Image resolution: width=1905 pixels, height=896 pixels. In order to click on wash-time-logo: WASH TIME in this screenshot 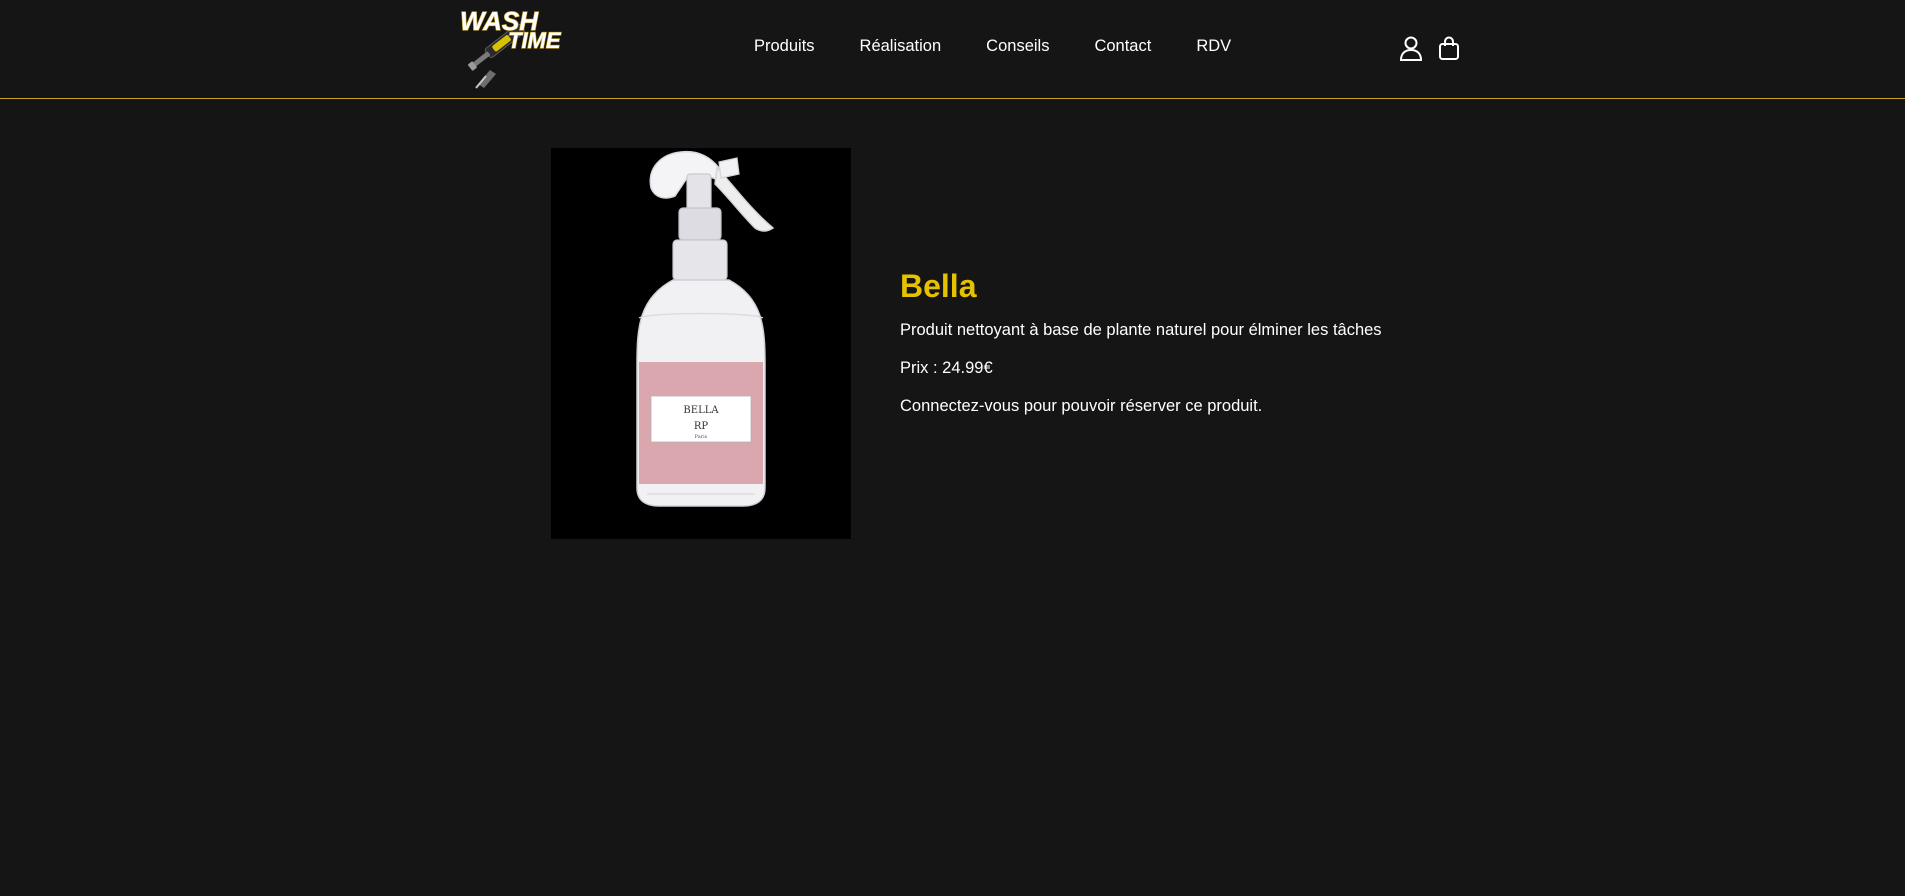, I will do `click(518, 48)`.